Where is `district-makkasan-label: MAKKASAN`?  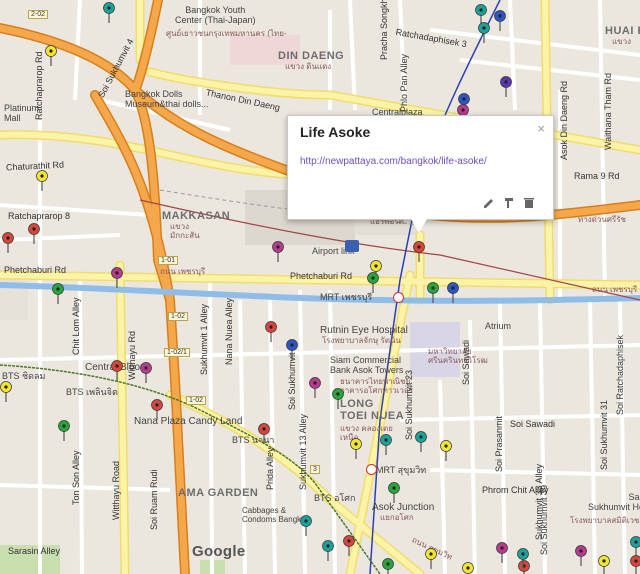 district-makkasan-label: MAKKASAN is located at coordinates (196, 216).